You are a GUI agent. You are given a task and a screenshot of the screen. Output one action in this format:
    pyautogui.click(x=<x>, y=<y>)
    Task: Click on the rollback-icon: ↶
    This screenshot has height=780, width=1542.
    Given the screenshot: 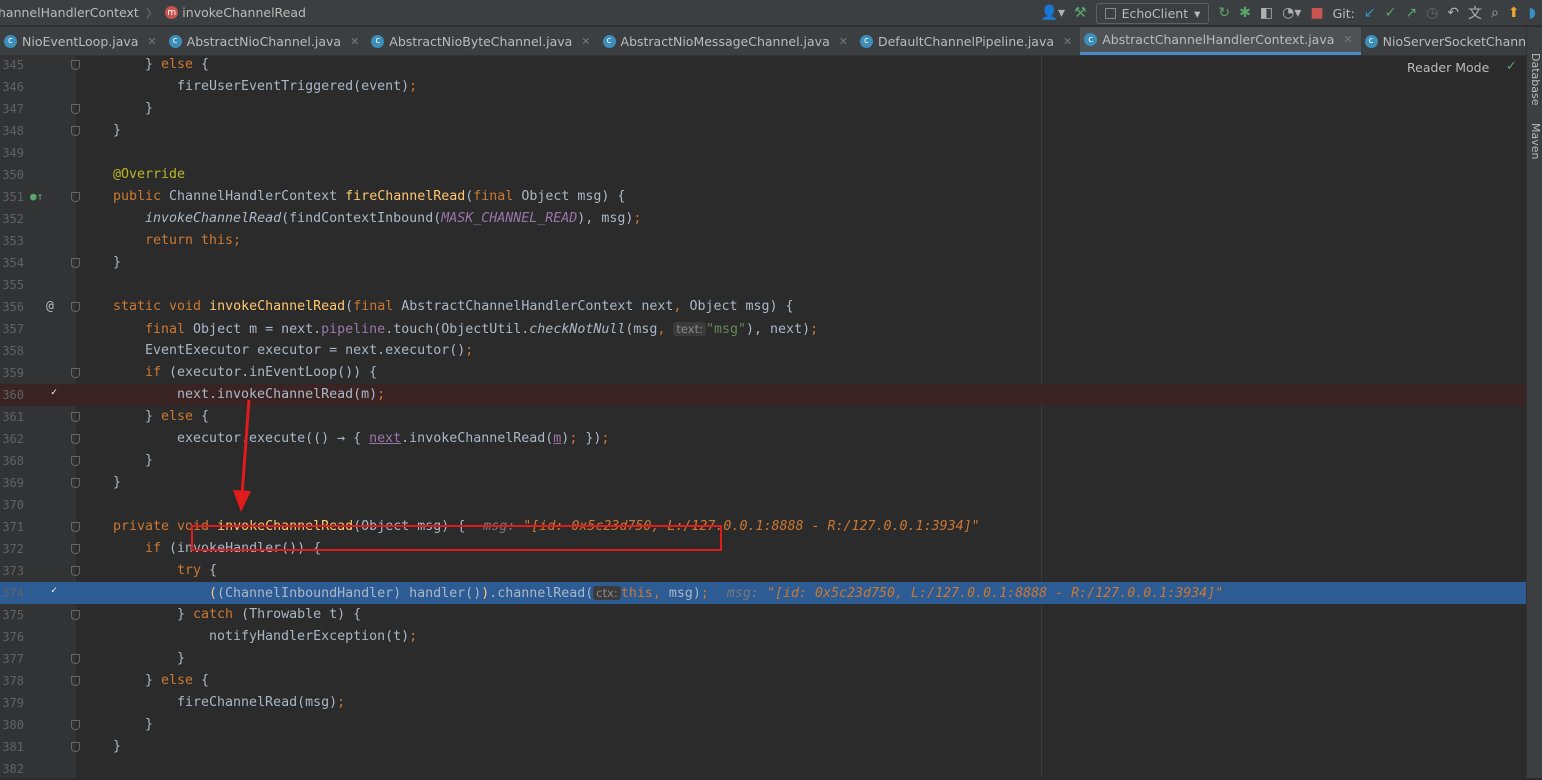 What is the action you would take?
    pyautogui.click(x=1453, y=13)
    